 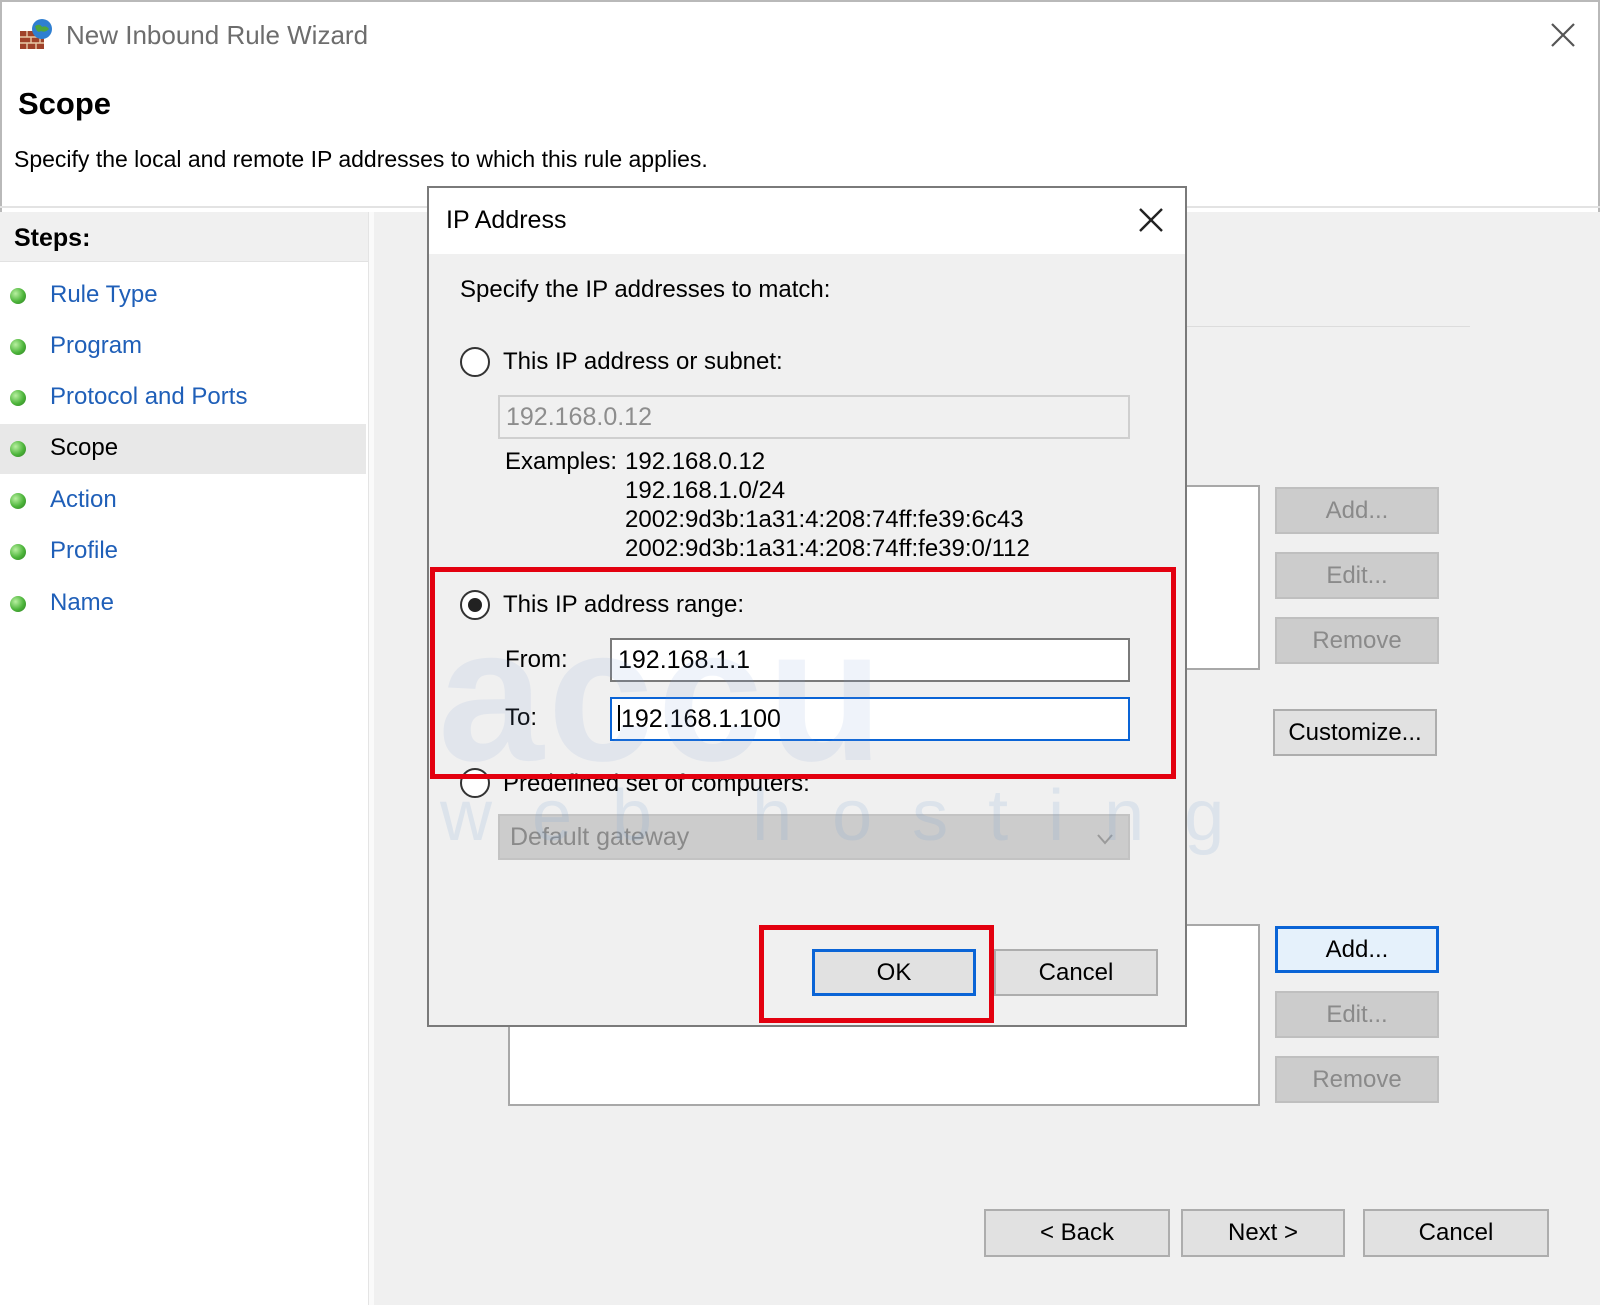 What do you see at coordinates (824, 519) in the screenshot?
I see `example-line: 2002:9d3b:1a31:4:208:74ff:fe39:6c43` at bounding box center [824, 519].